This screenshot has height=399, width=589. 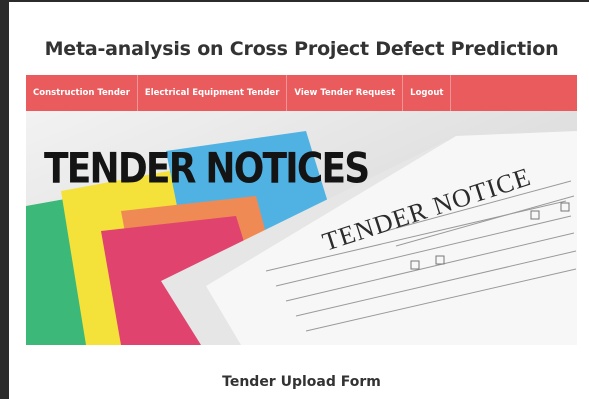 What do you see at coordinates (427, 93) in the screenshot?
I see `nav-logout: Logout` at bounding box center [427, 93].